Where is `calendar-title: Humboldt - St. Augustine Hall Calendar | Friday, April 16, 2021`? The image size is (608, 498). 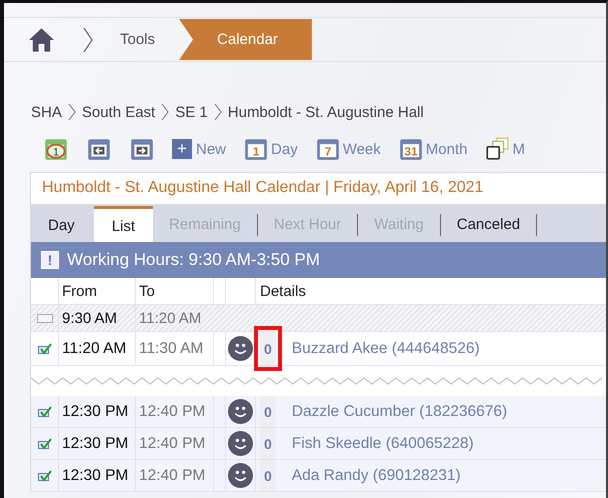
calendar-title: Humboldt - St. Augustine Hall Calendar | Friday, April 16, 2021 is located at coordinates (318, 188).